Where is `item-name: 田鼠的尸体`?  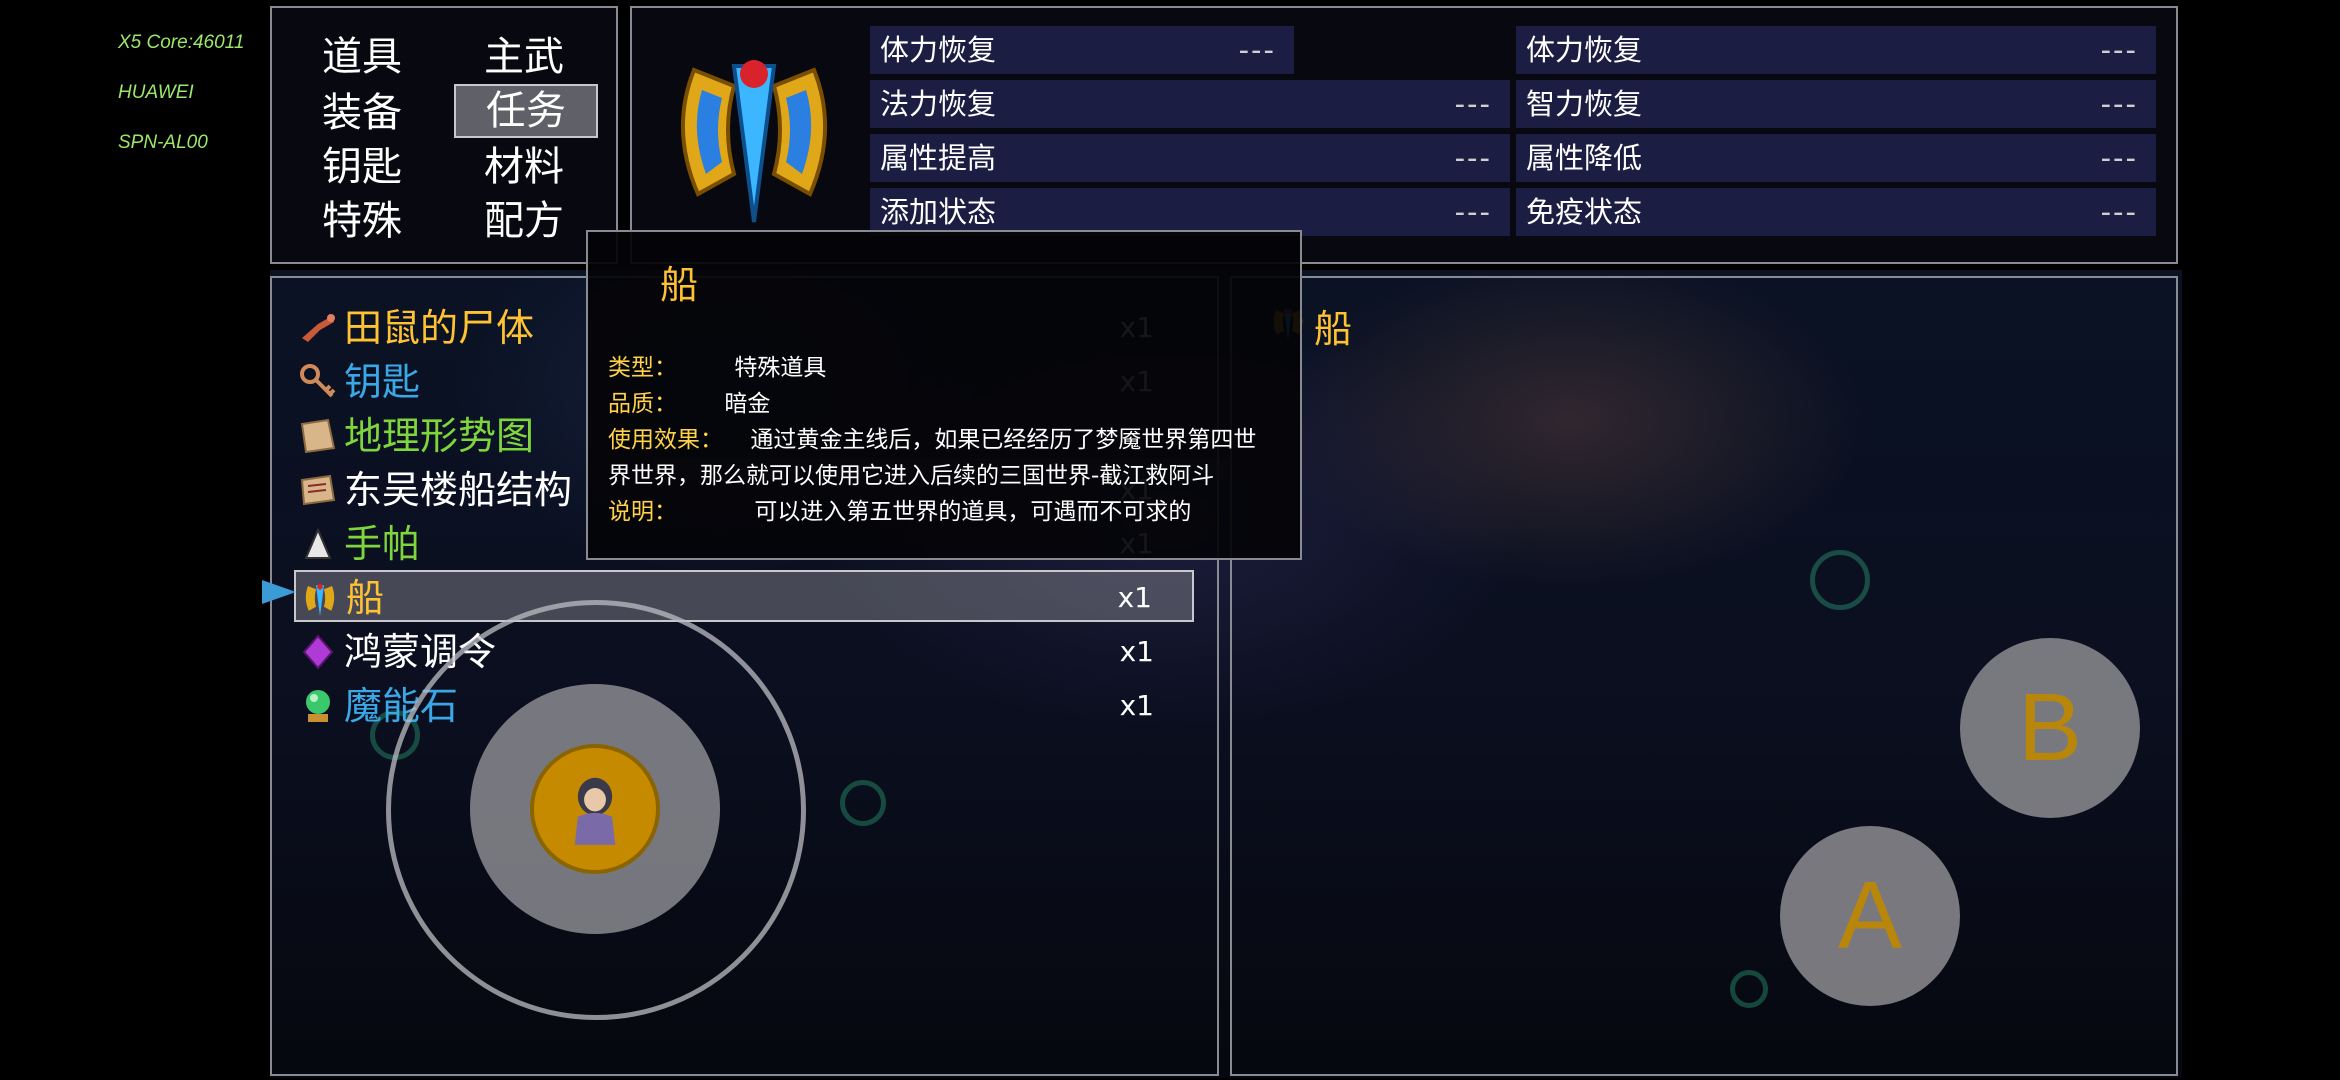
item-name: 田鼠的尸体 is located at coordinates (439, 328).